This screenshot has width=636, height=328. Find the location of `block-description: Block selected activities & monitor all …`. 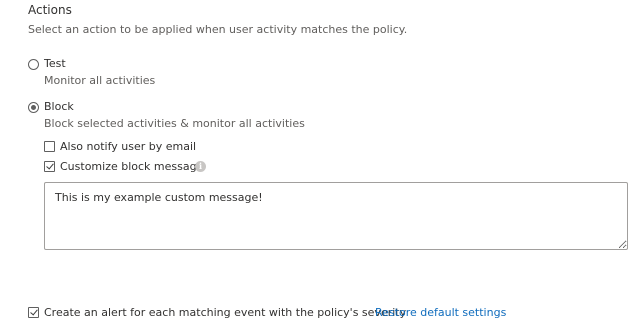

block-description: Block selected activities & monitor all … is located at coordinates (174, 123).